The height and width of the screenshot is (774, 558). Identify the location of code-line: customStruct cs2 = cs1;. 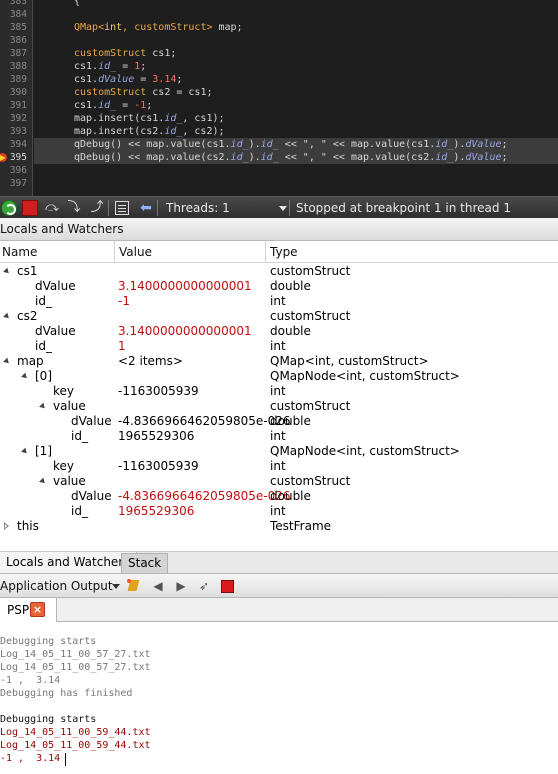
(296, 92).